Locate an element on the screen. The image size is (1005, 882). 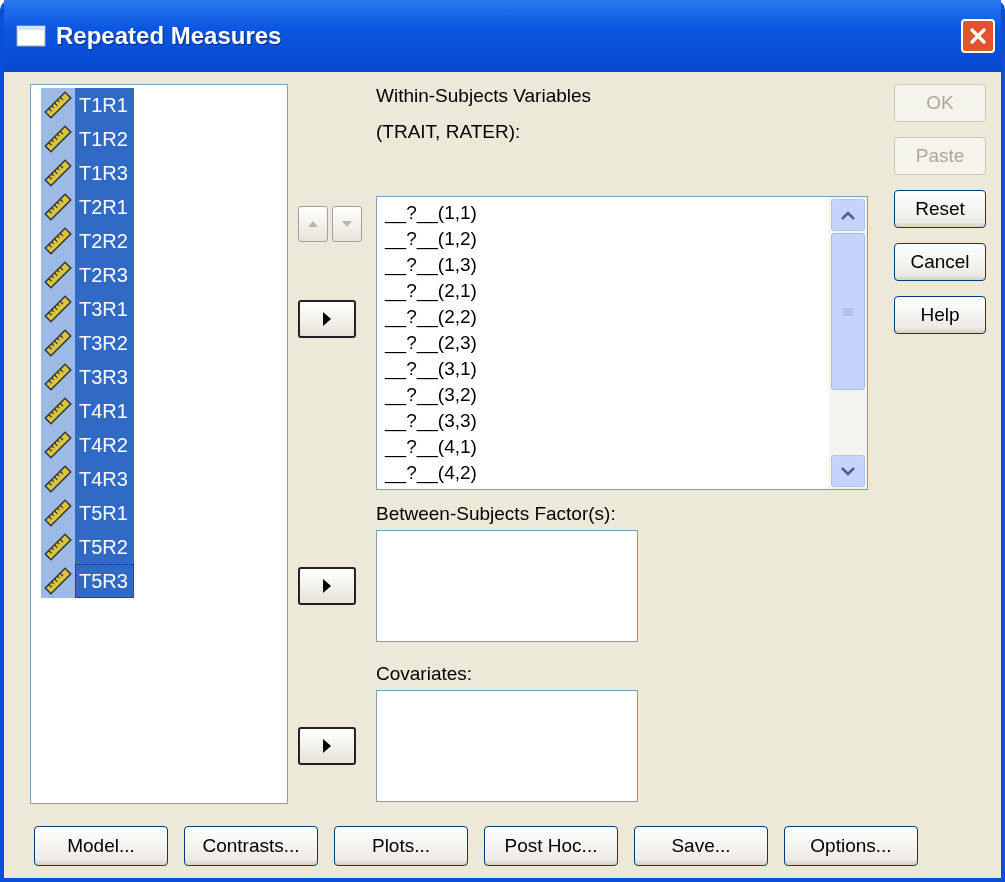
close-icon is located at coordinates (978, 36).